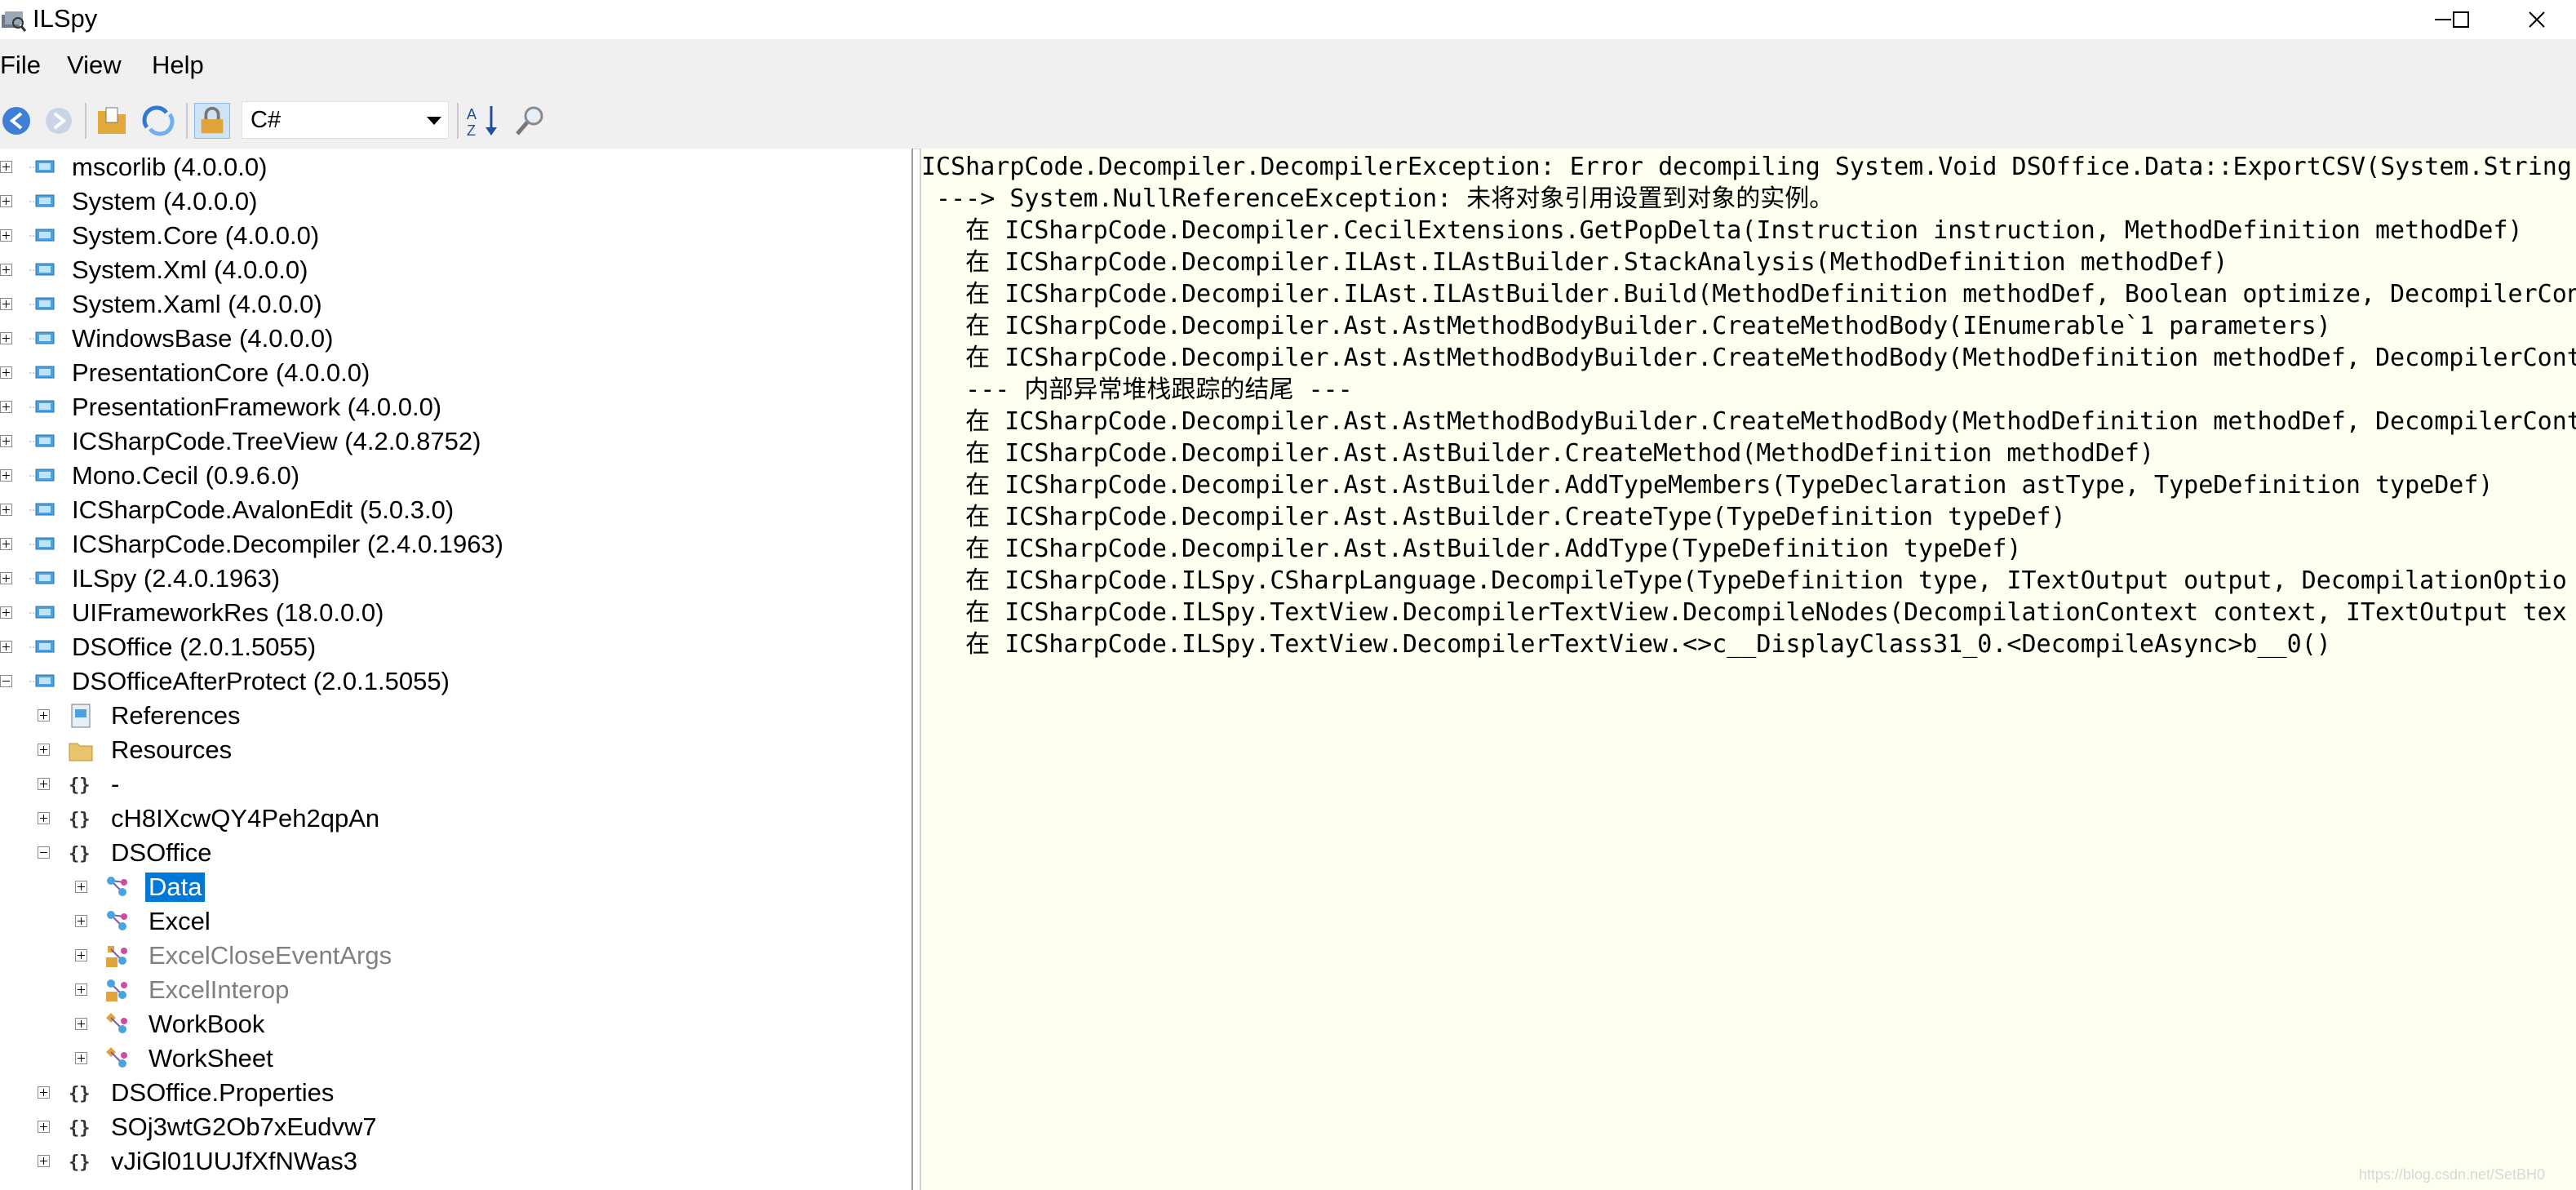 This screenshot has width=2576, height=1190. Describe the element at coordinates (113, 121) in the screenshot. I see `open-file-icon` at that location.